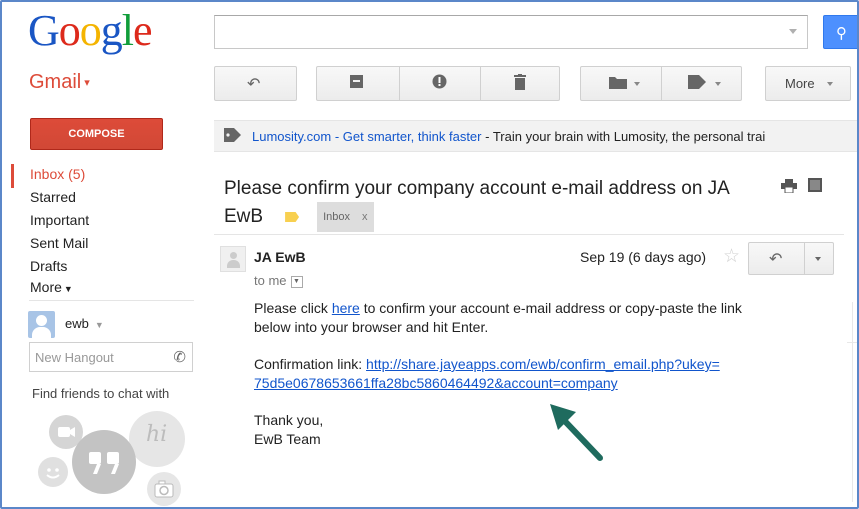 This screenshot has width=859, height=509. I want to click on sidebar-item-starred: Starred, so click(53, 197).